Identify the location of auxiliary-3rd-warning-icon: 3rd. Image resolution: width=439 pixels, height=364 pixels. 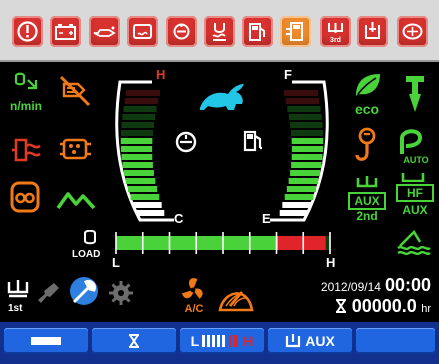
(335, 31).